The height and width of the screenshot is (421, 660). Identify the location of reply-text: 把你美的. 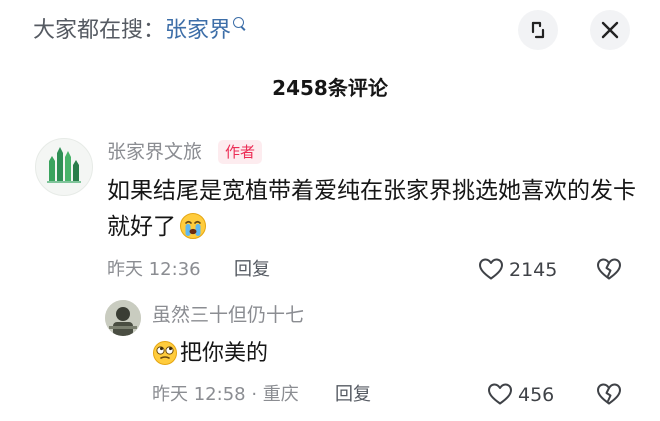
(210, 357).